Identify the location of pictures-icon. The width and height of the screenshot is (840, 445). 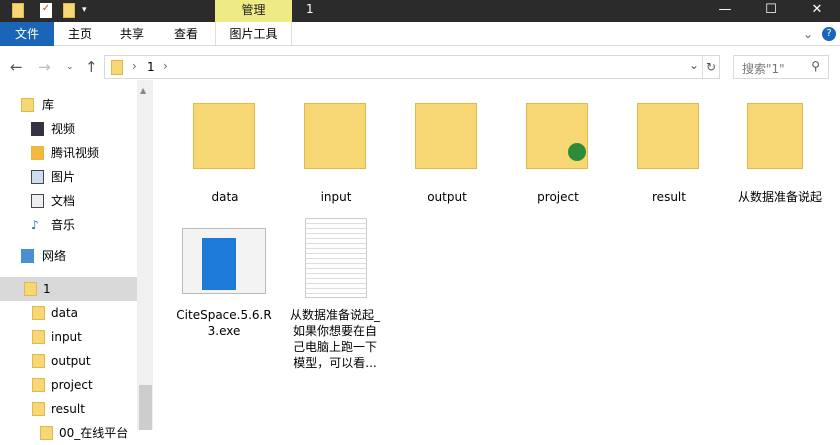
(37, 177).